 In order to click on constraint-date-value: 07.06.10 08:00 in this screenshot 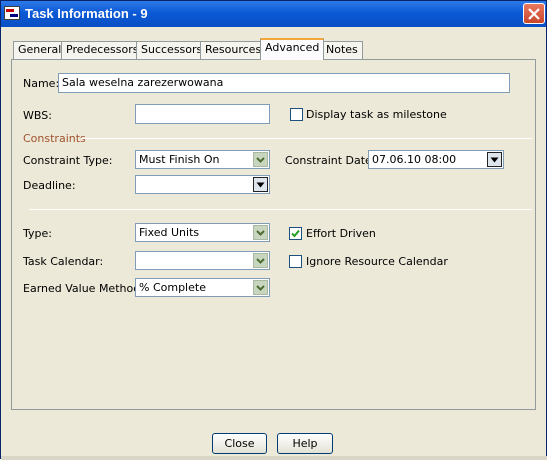, I will do `click(414, 159)`.